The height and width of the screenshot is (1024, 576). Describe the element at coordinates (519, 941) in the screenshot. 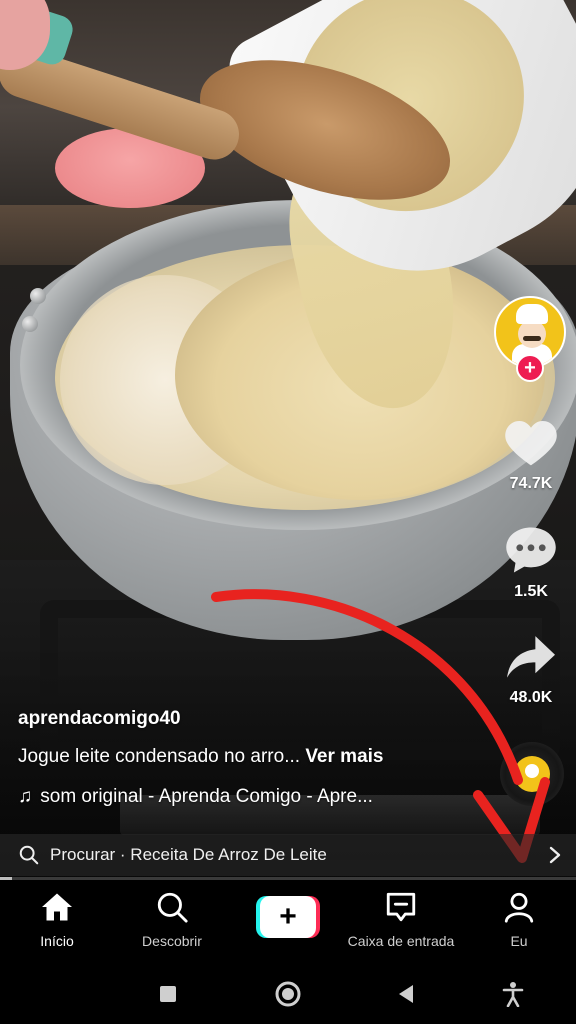

I see `nav-profile-label: Eu` at that location.